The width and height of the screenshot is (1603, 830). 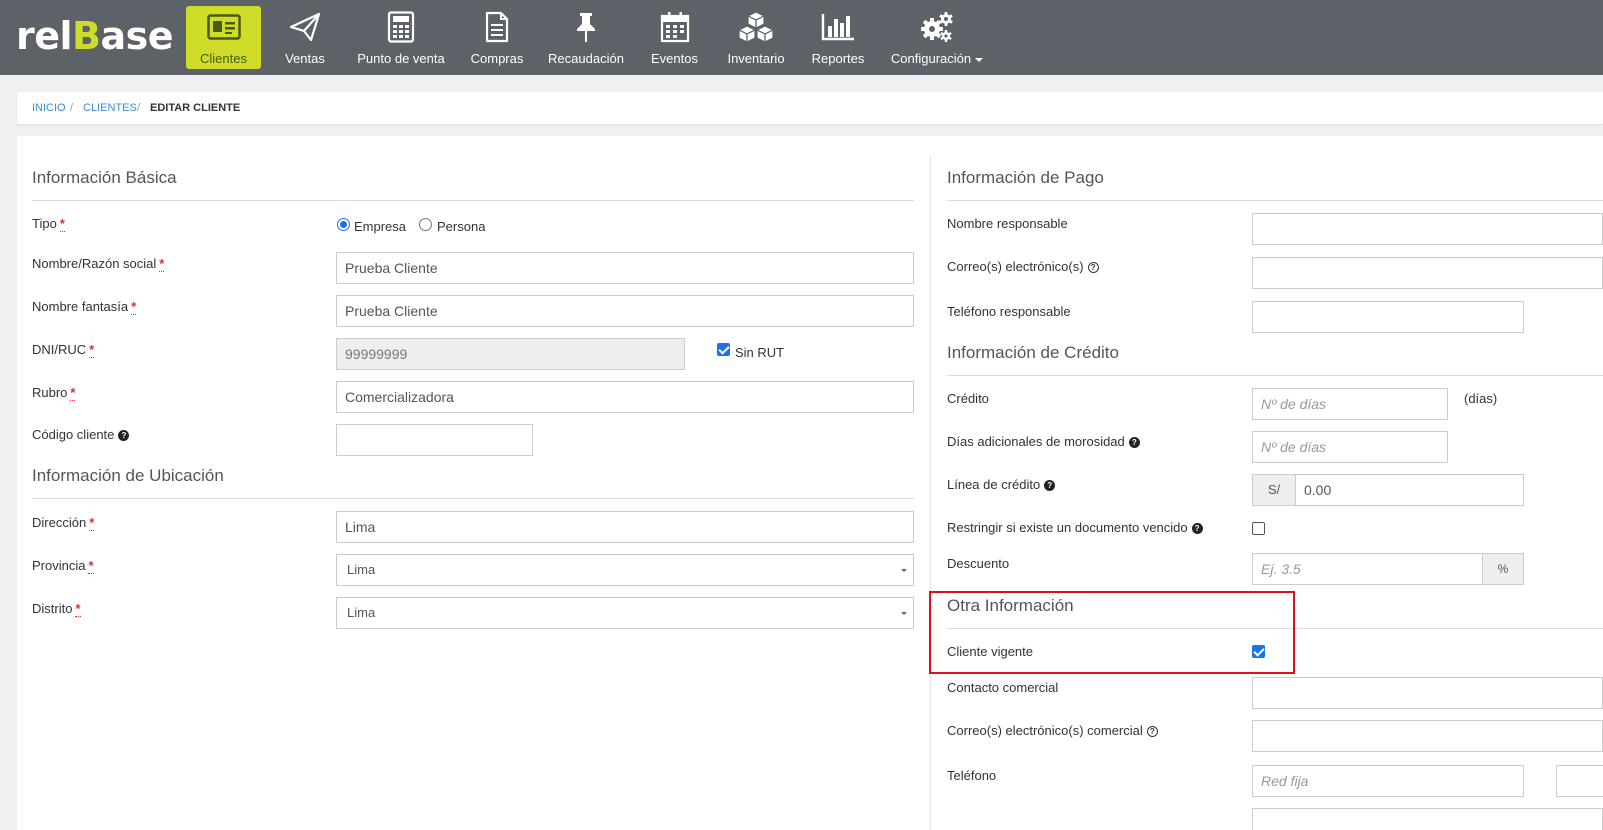 What do you see at coordinates (625, 397) in the screenshot?
I see `rubro-input: Comercializadora` at bounding box center [625, 397].